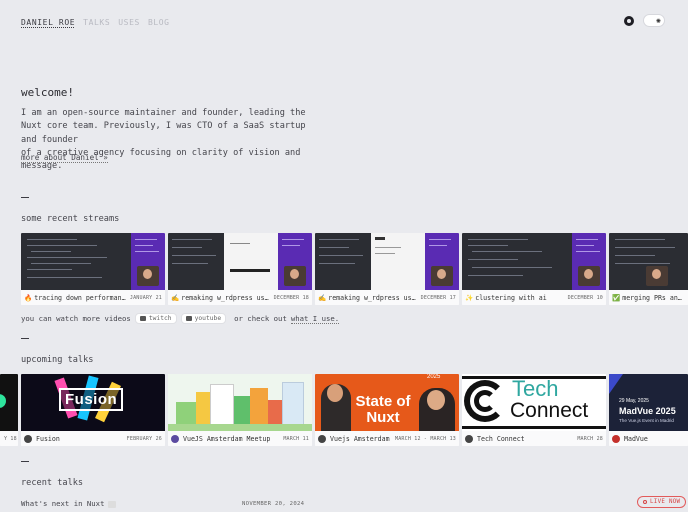 The height and width of the screenshot is (512, 688). What do you see at coordinates (549, 410) in the screenshot?
I see `connect-text: Connect` at bounding box center [549, 410].